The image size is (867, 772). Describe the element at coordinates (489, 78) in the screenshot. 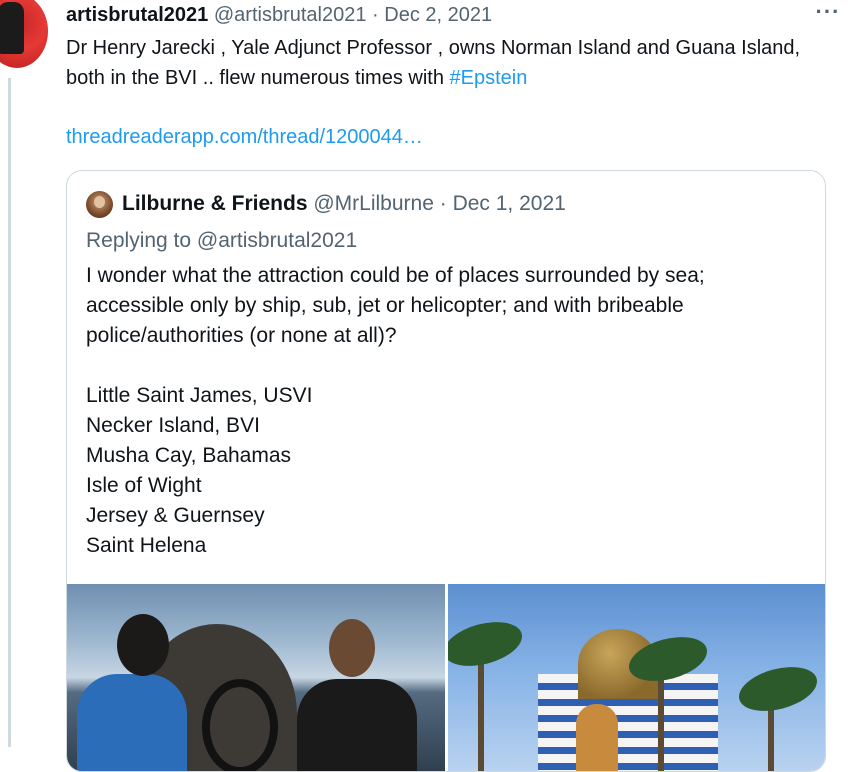

I see `hashtag-link: #Epstein` at that location.